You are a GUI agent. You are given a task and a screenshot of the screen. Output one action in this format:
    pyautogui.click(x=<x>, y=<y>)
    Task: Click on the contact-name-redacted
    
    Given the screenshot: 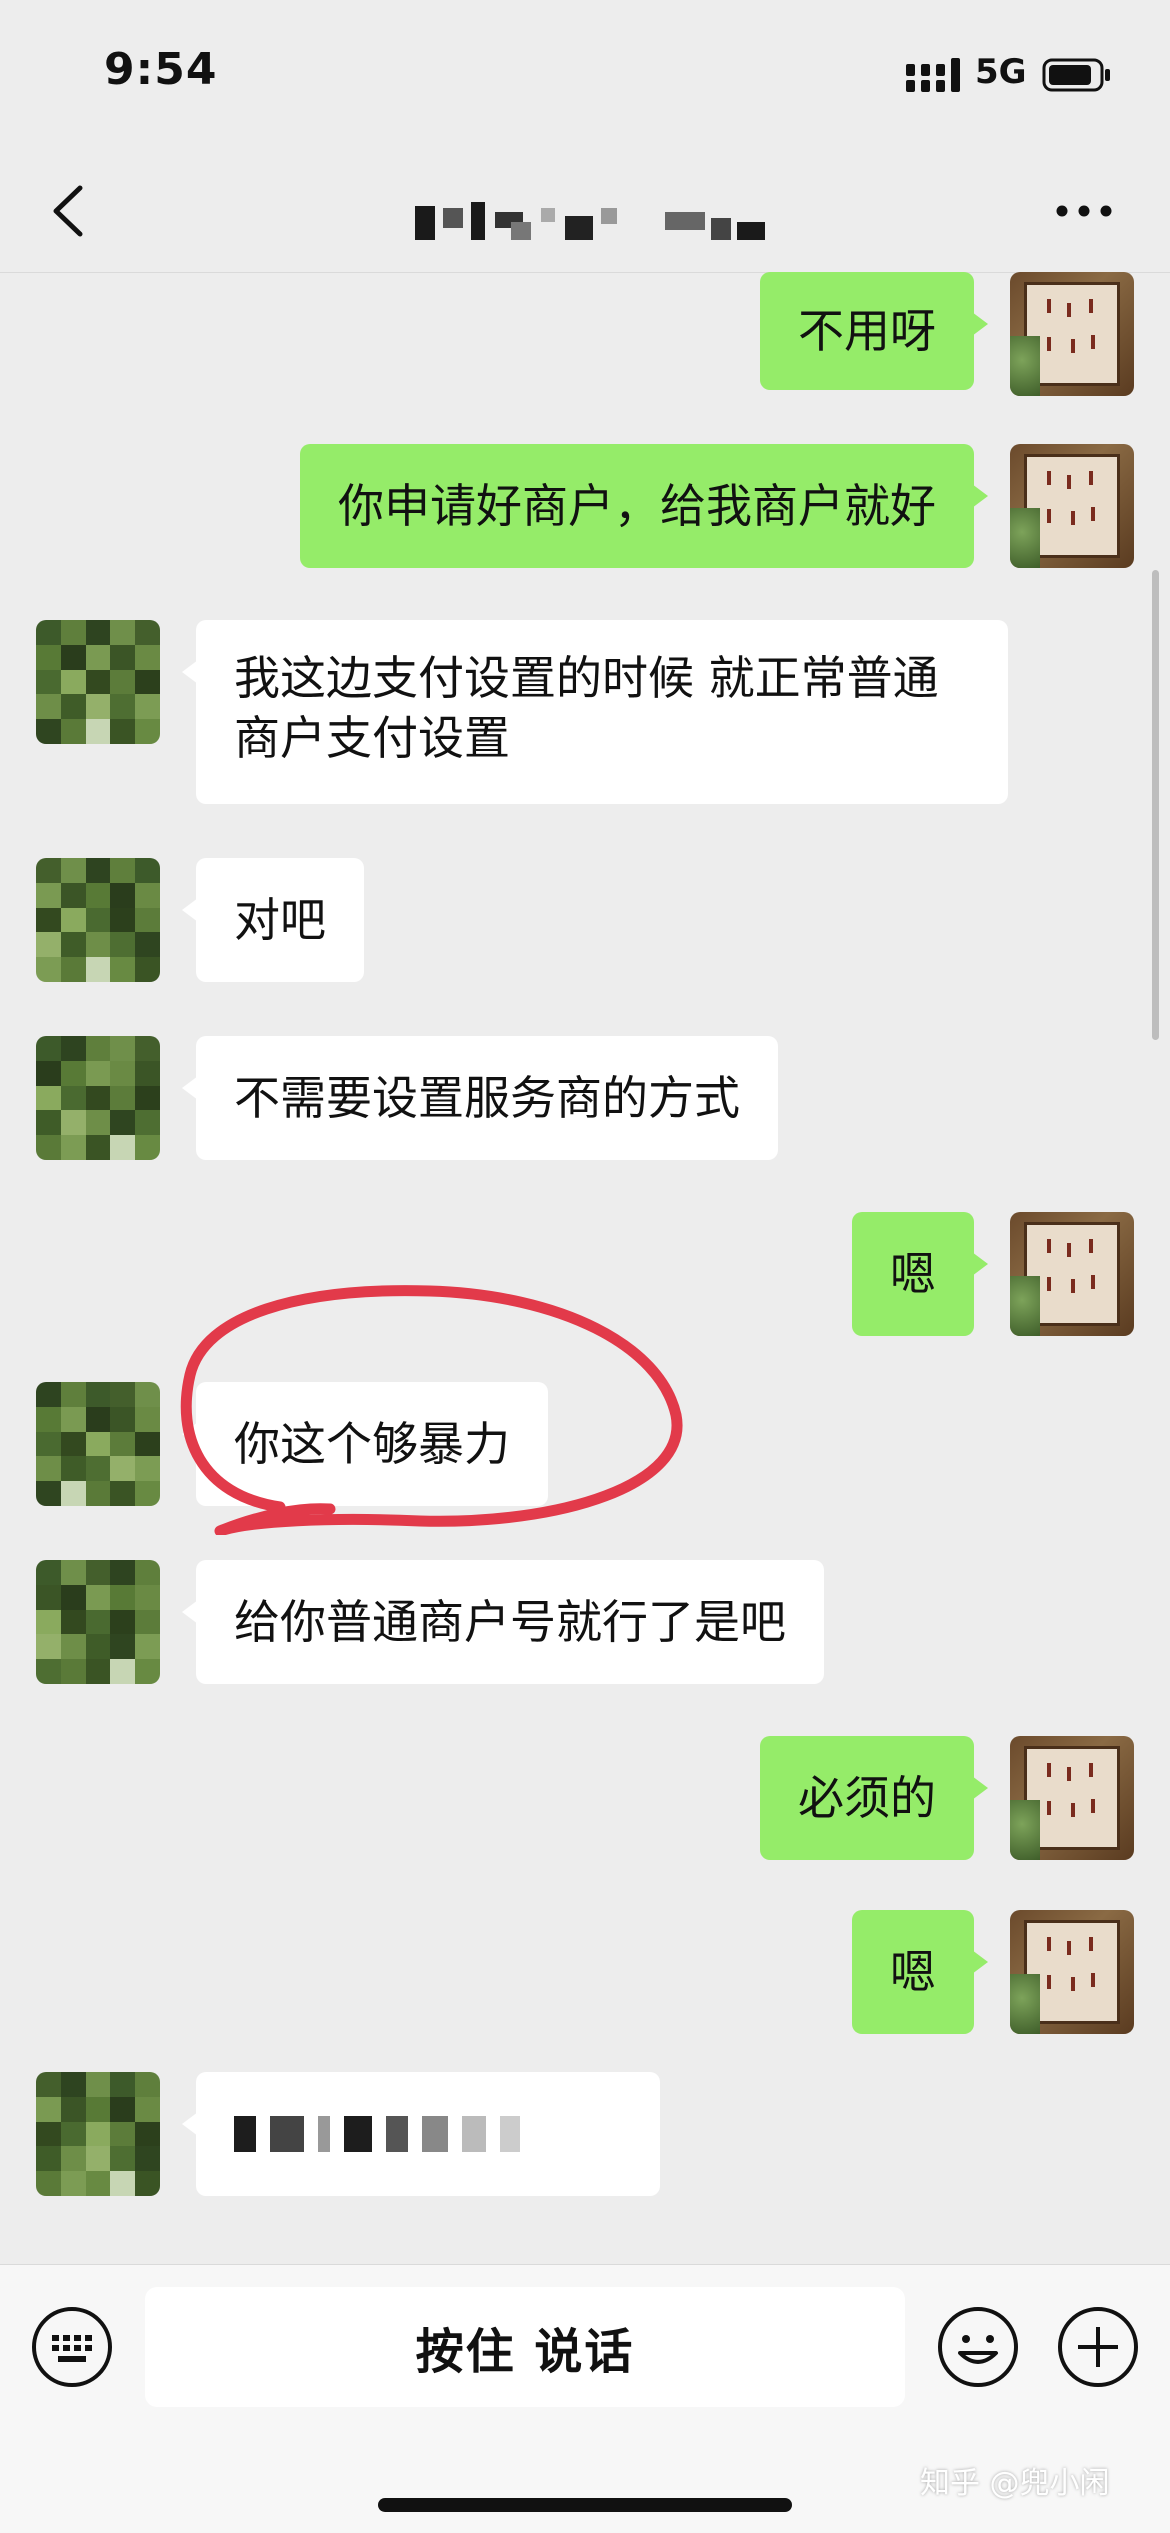 What is the action you would take?
    pyautogui.click(x=590, y=221)
    